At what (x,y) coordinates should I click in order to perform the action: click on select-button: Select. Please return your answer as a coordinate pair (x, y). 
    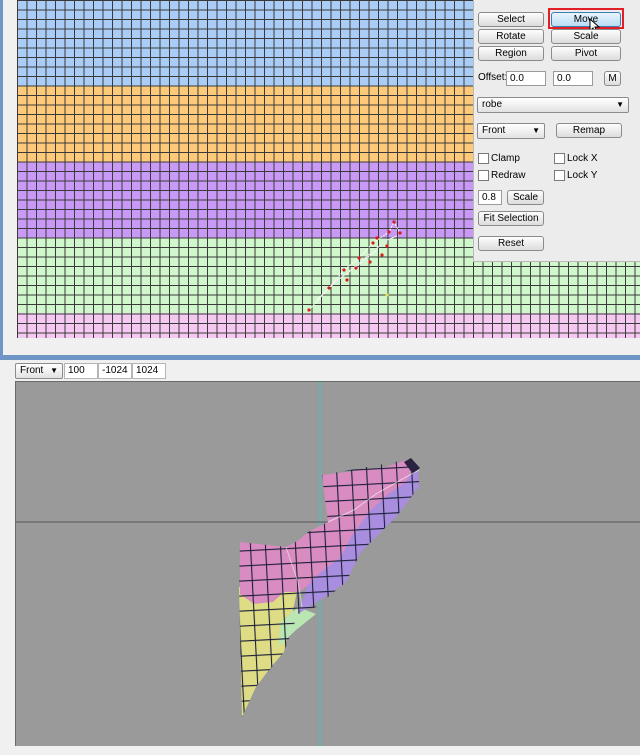
    Looking at the image, I should click on (511, 19).